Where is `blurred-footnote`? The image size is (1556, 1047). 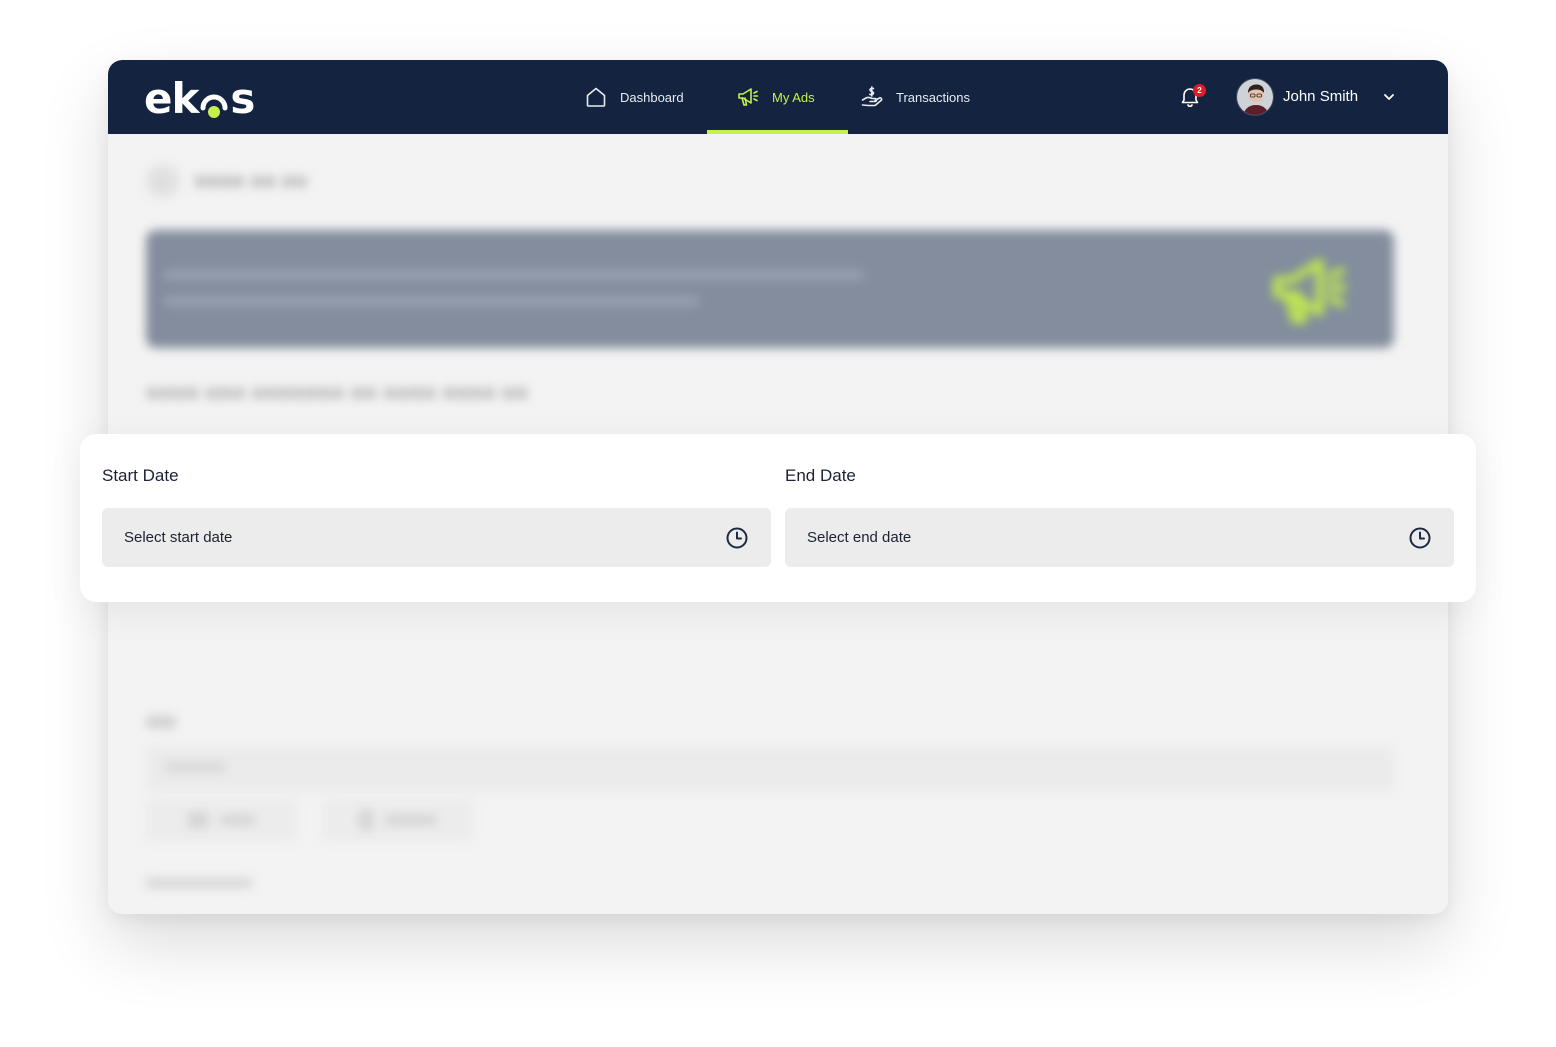
blurred-footnote is located at coordinates (199, 883).